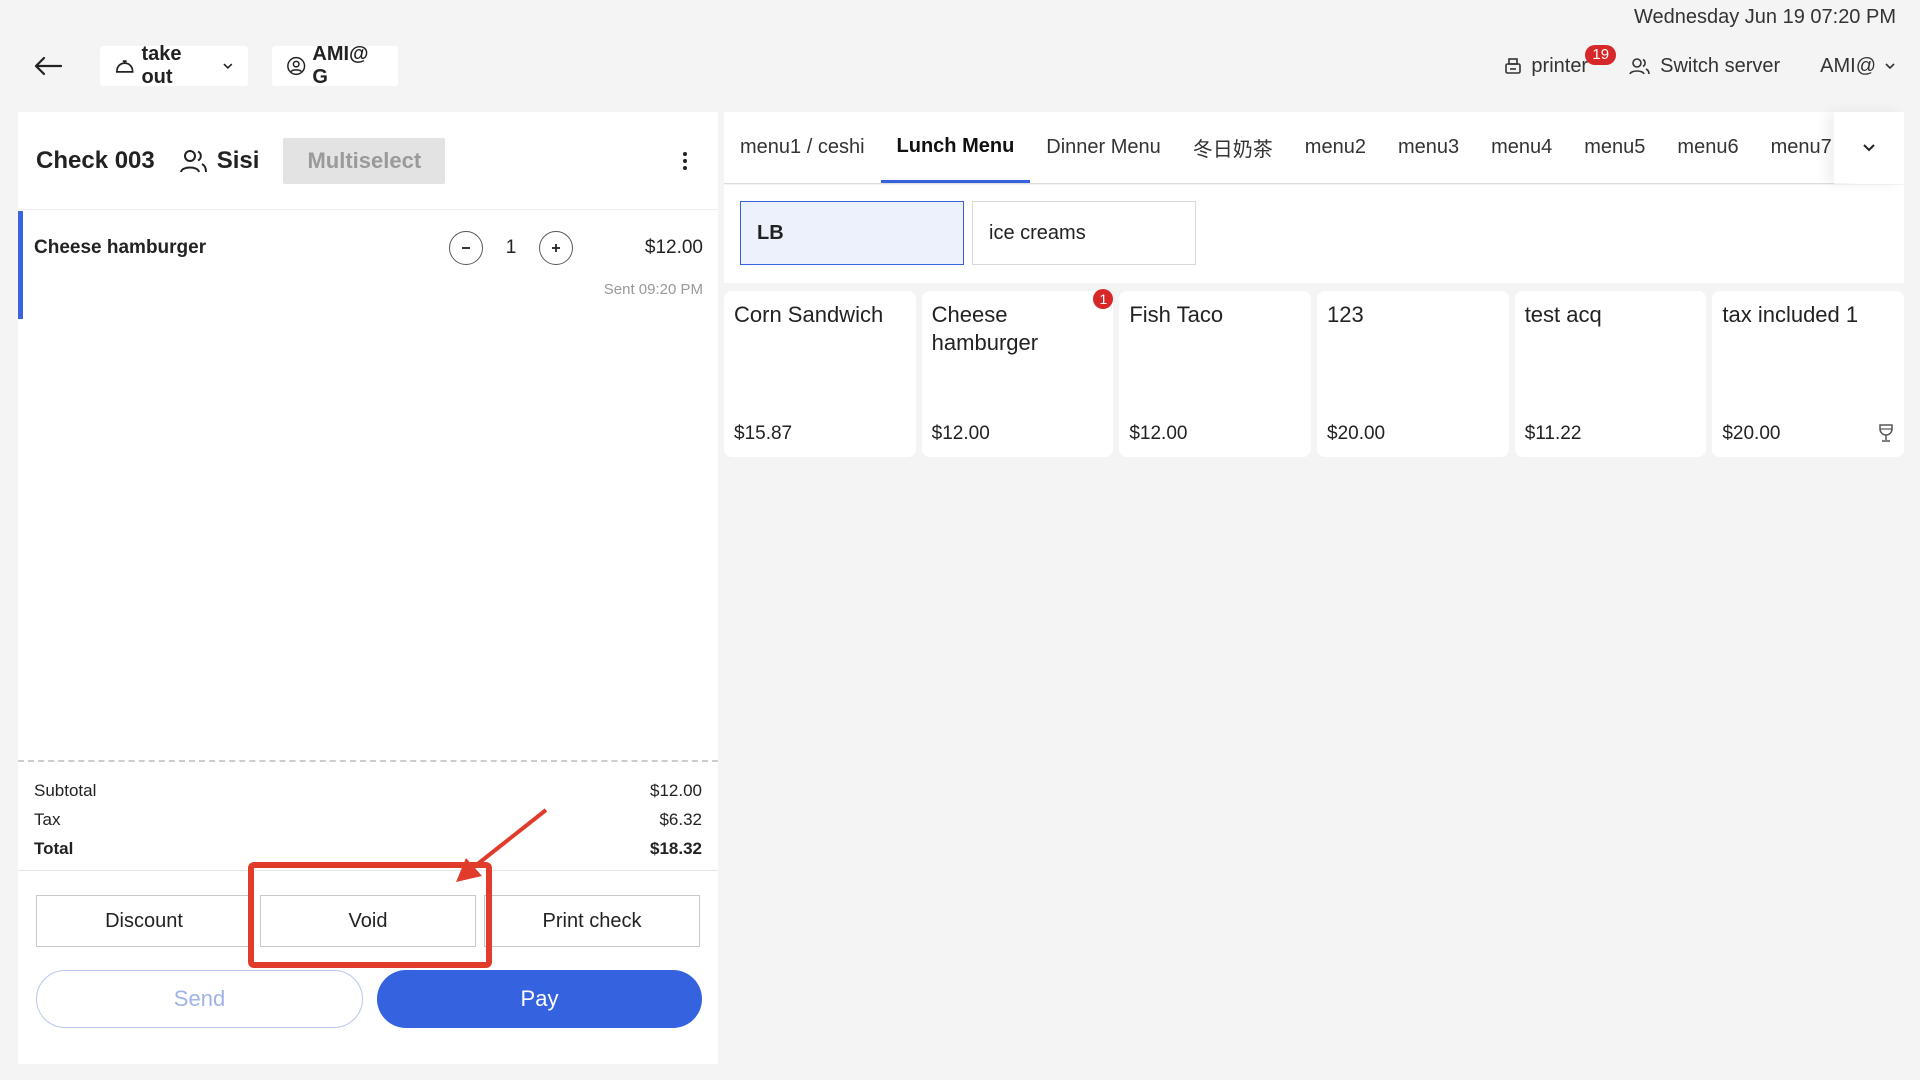 The height and width of the screenshot is (1080, 1920). I want to click on category-ice-creams: ice creams, so click(1084, 233).